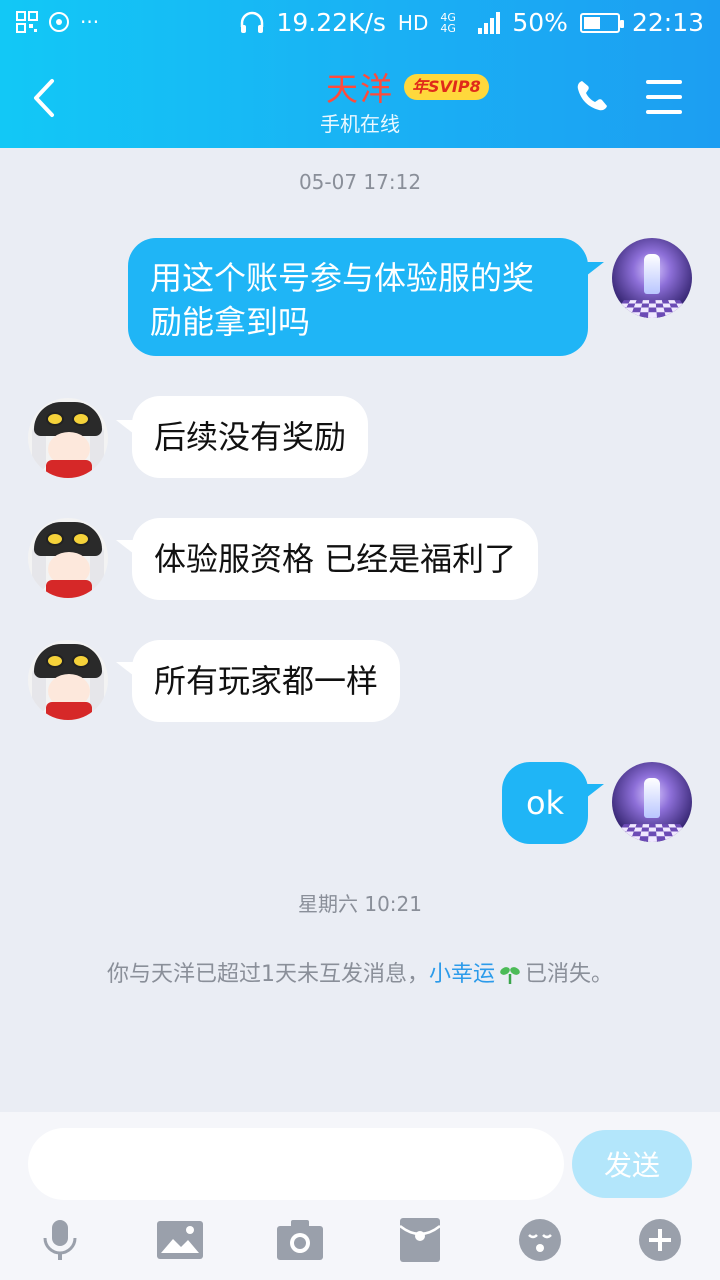  I want to click on message-text: 励能拿到吗, so click(230, 322).